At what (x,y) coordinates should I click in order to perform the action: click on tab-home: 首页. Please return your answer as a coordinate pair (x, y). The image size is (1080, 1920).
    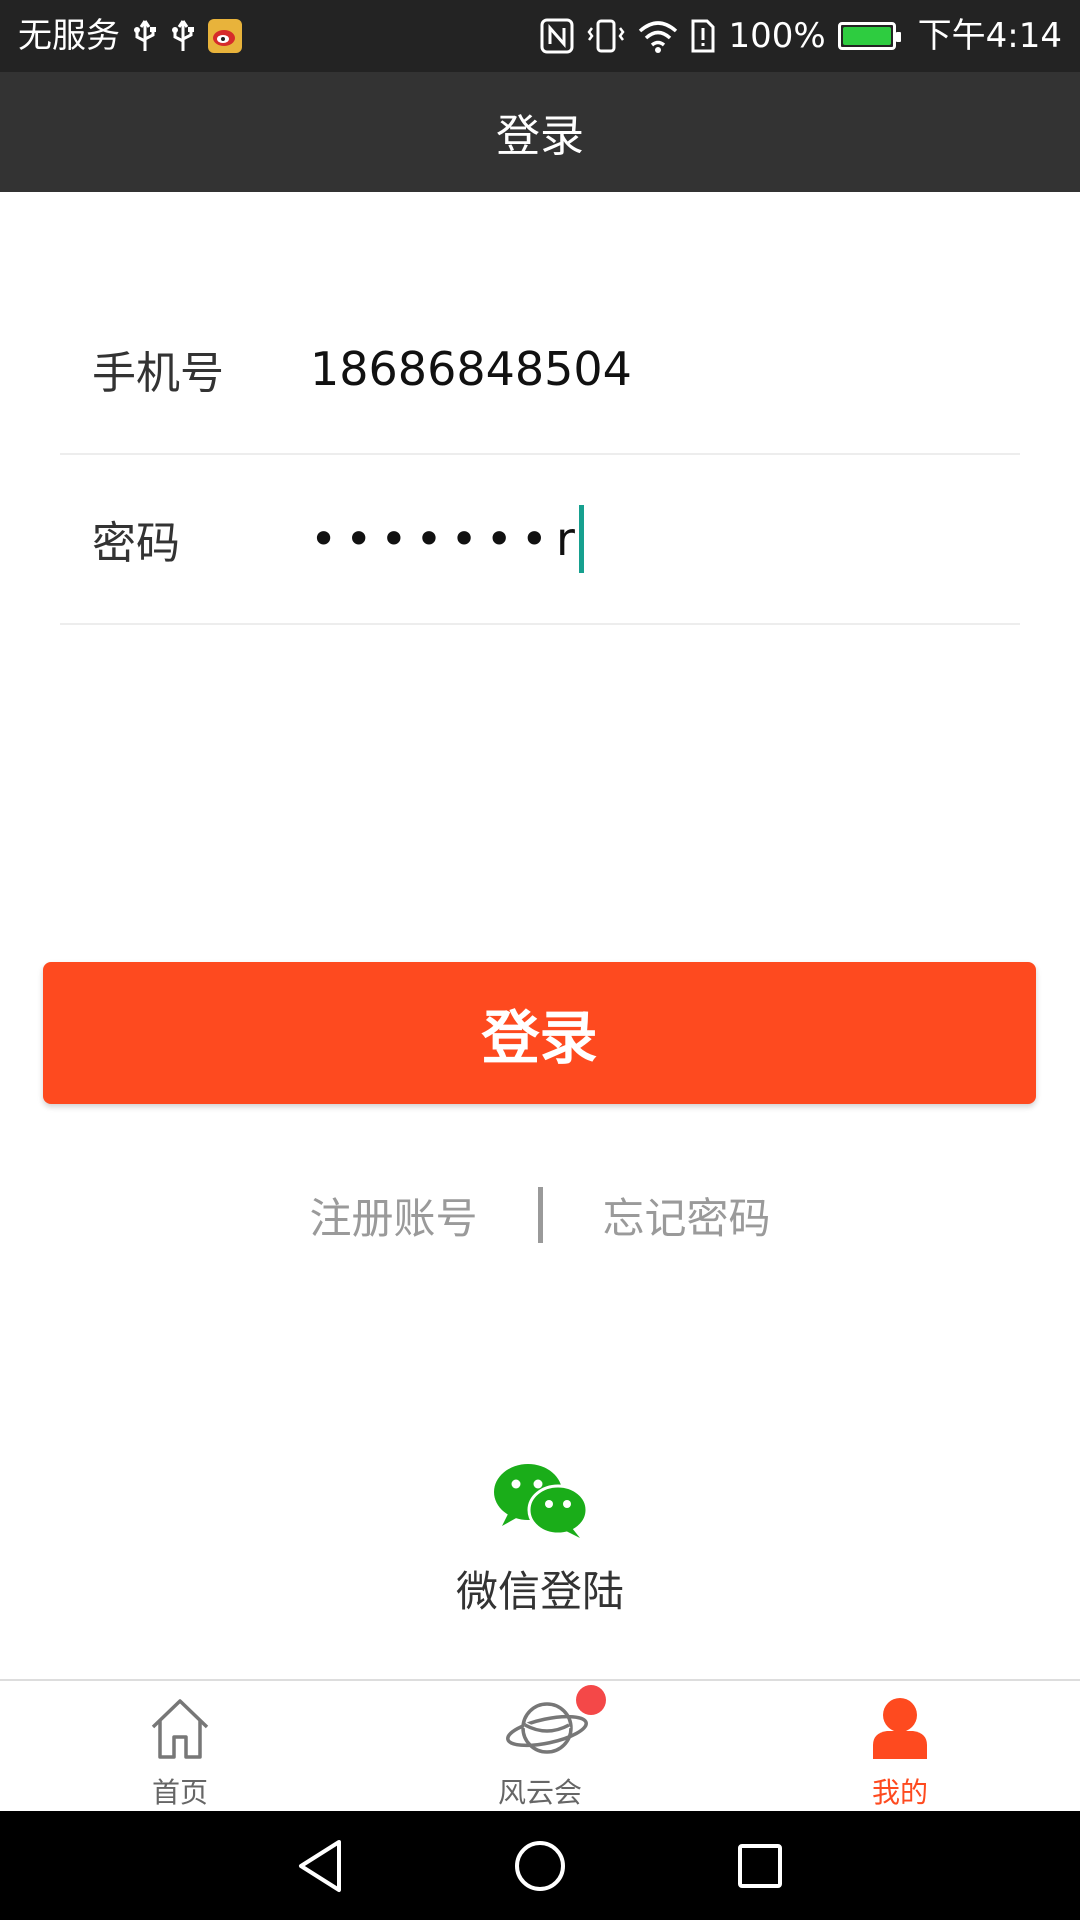
    Looking at the image, I should click on (180, 1746).